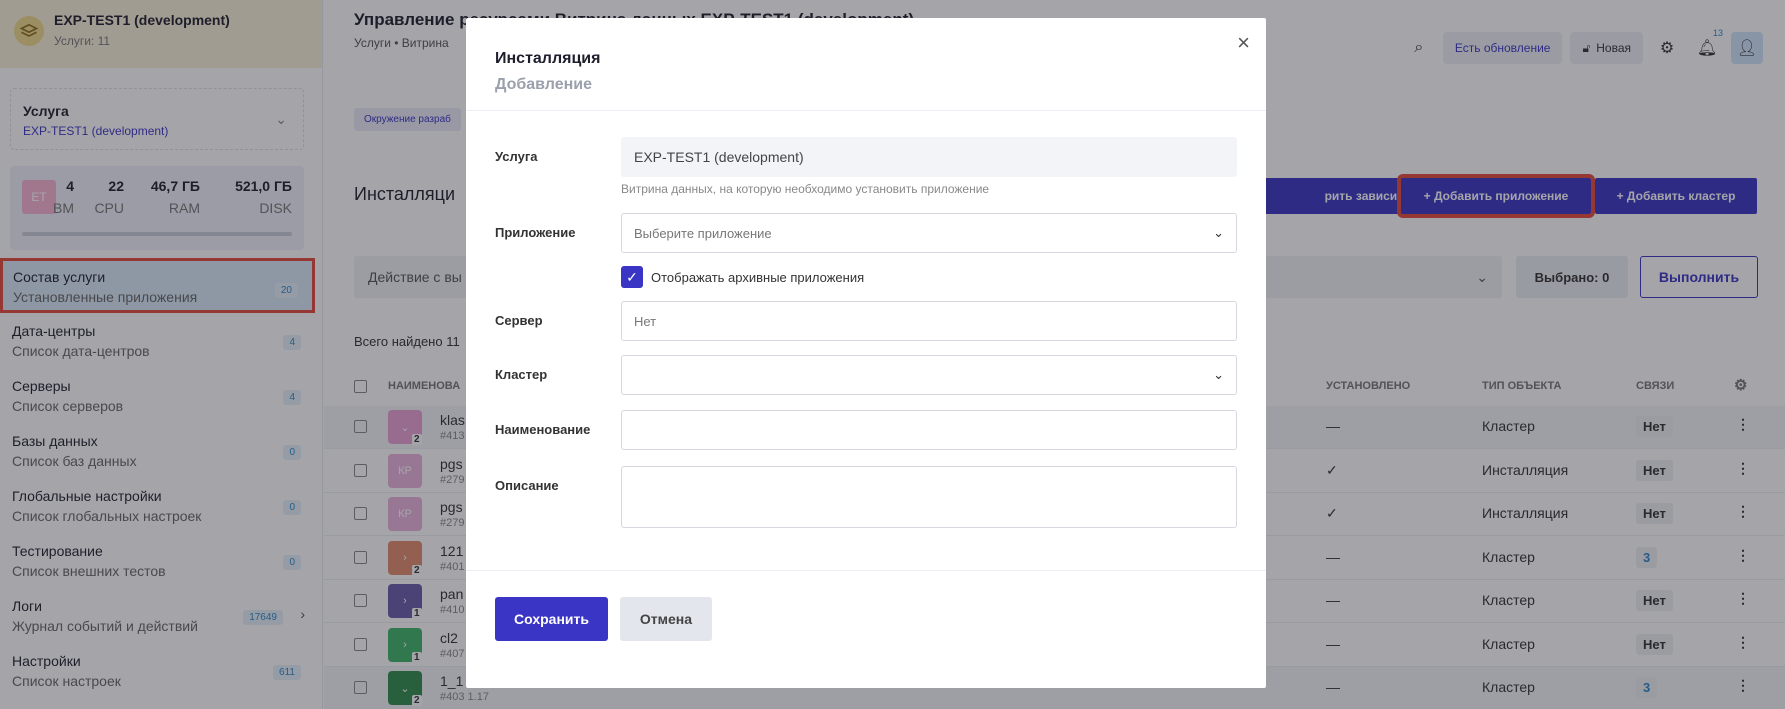 The height and width of the screenshot is (709, 1785). Describe the element at coordinates (527, 485) in the screenshot. I see `description-label: Описание` at that location.